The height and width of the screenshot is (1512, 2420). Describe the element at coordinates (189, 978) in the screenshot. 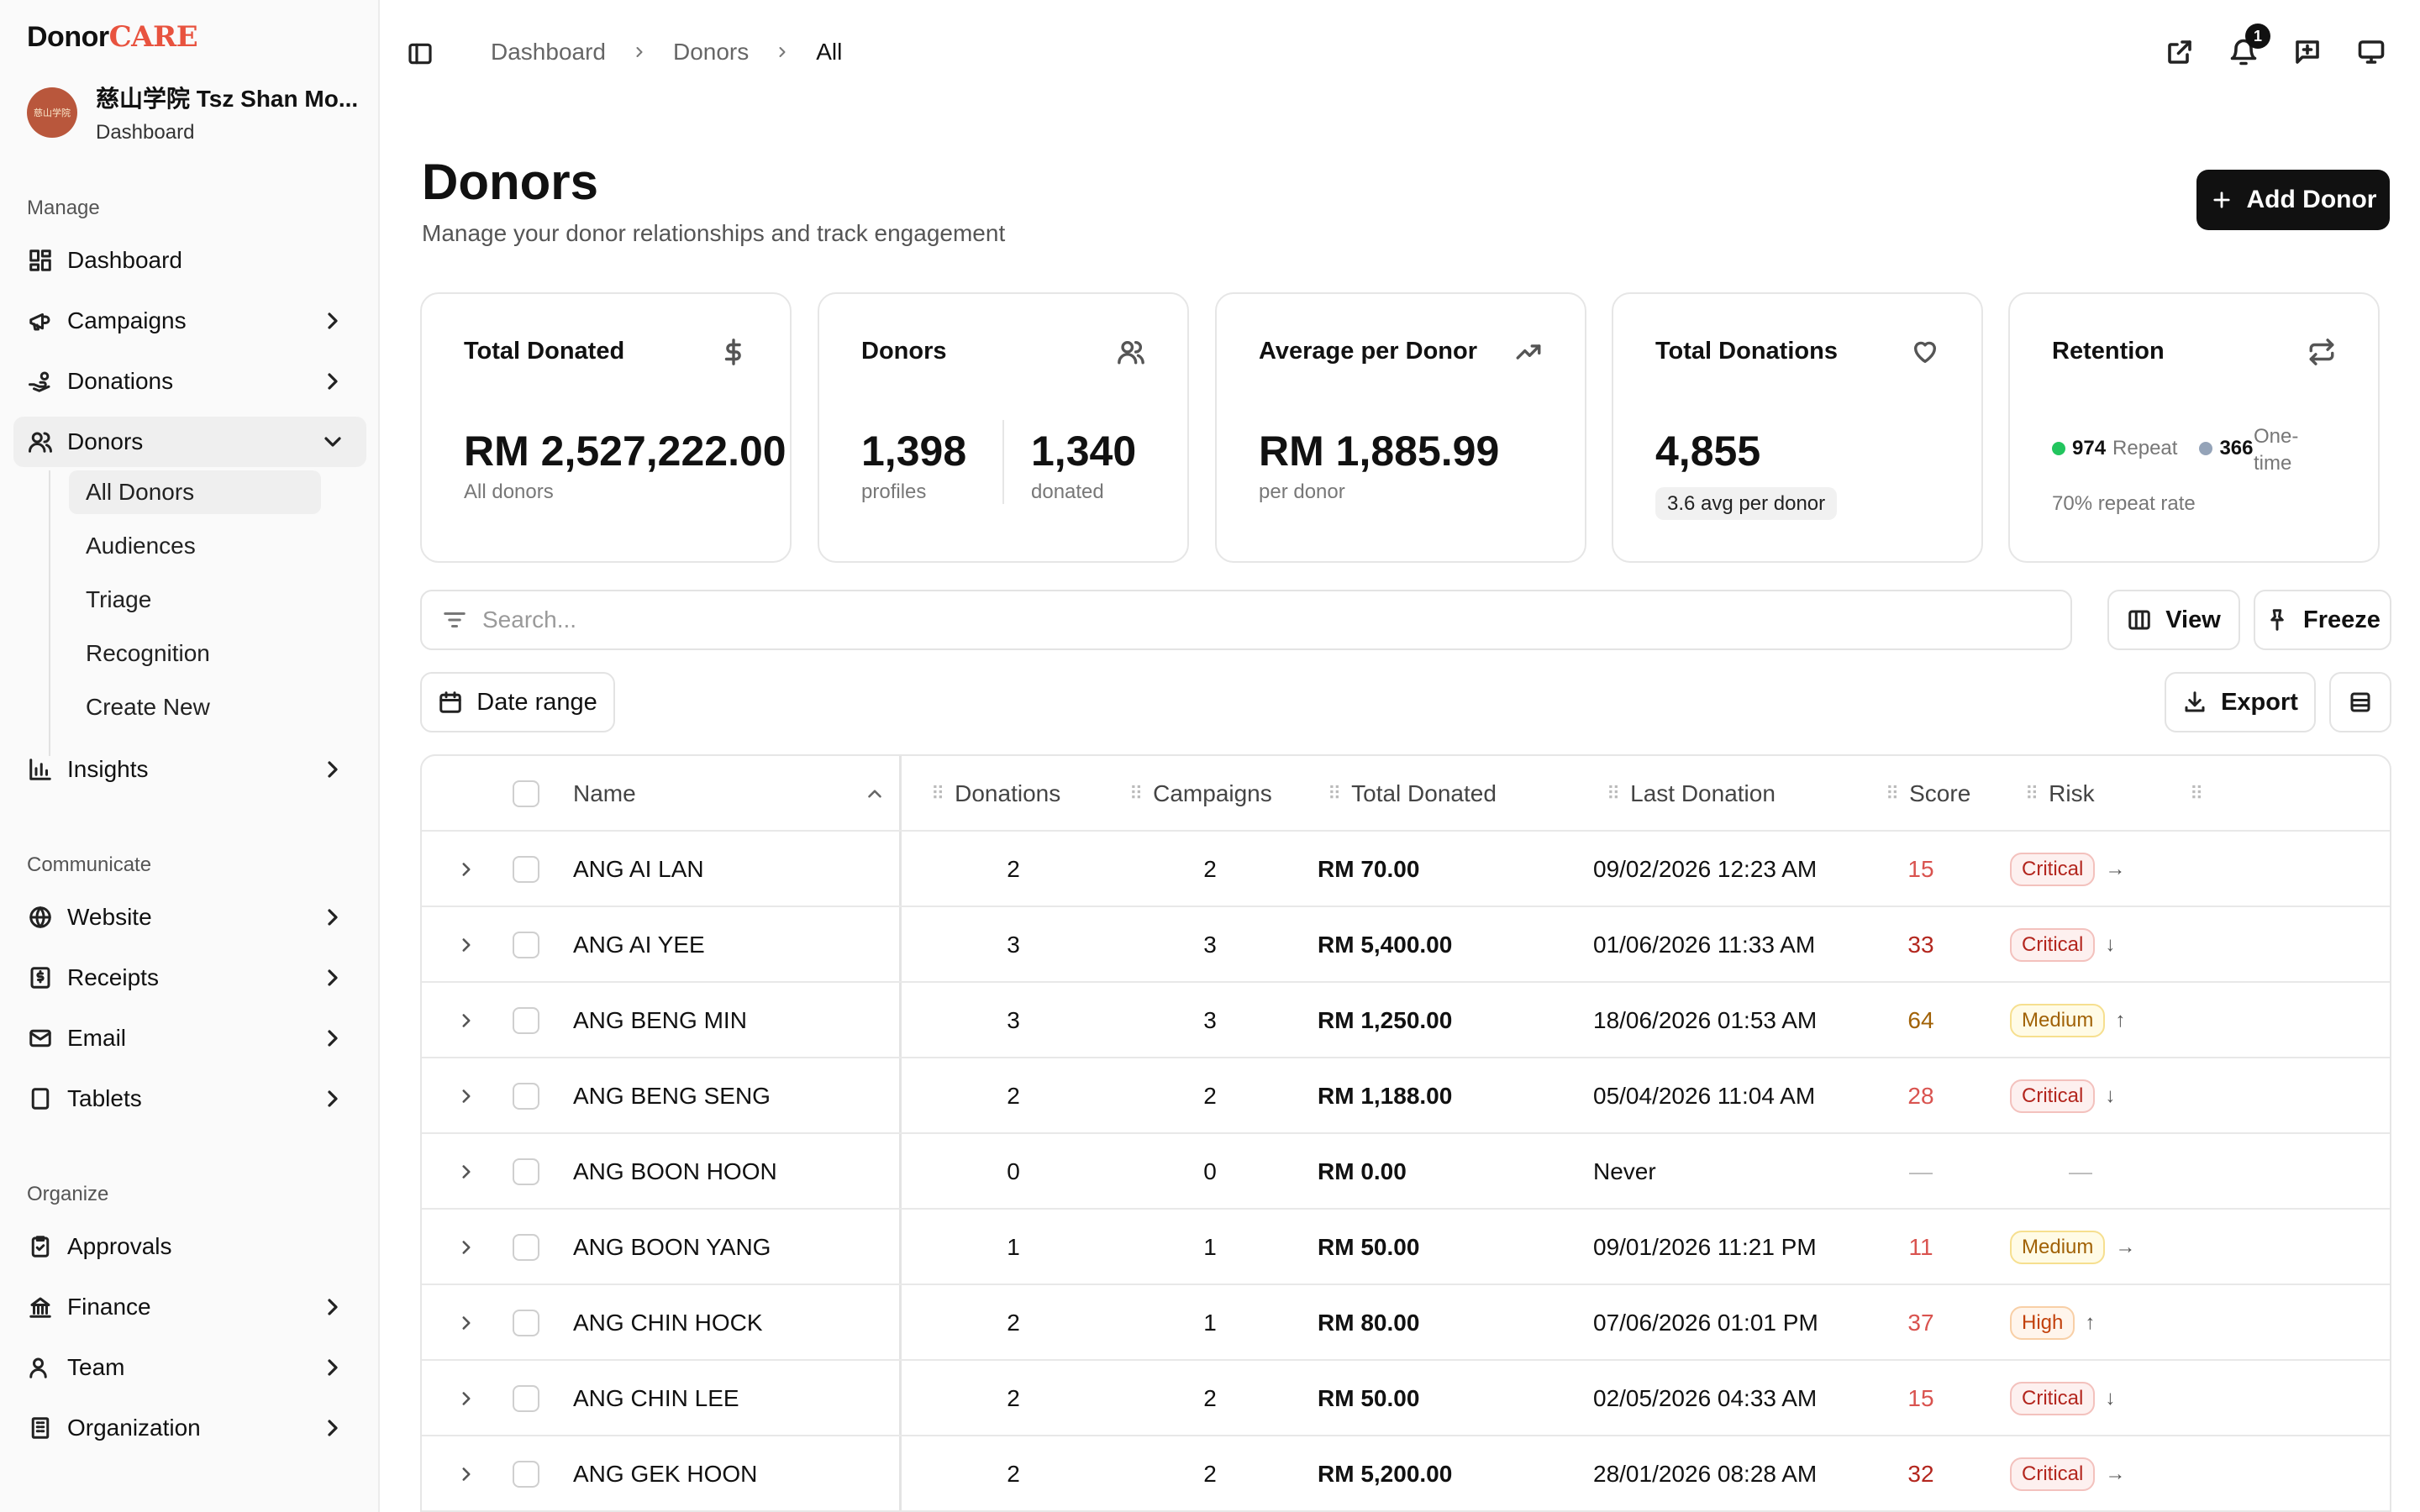

I see `sidebar-item-receipts: Receipts` at that location.